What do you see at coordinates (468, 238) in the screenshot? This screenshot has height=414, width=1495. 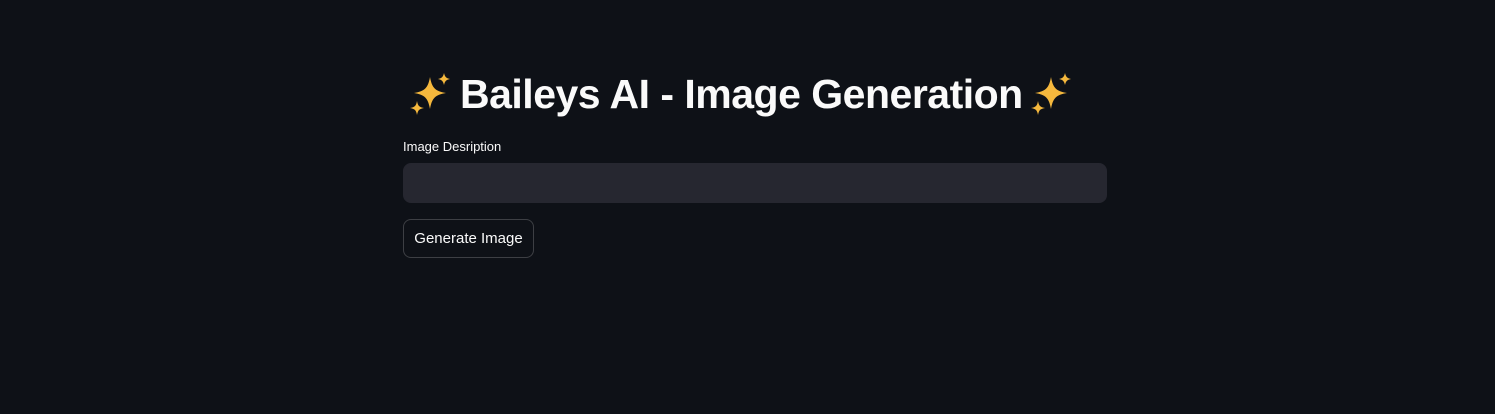 I see `generate-image-button: Generate Image` at bounding box center [468, 238].